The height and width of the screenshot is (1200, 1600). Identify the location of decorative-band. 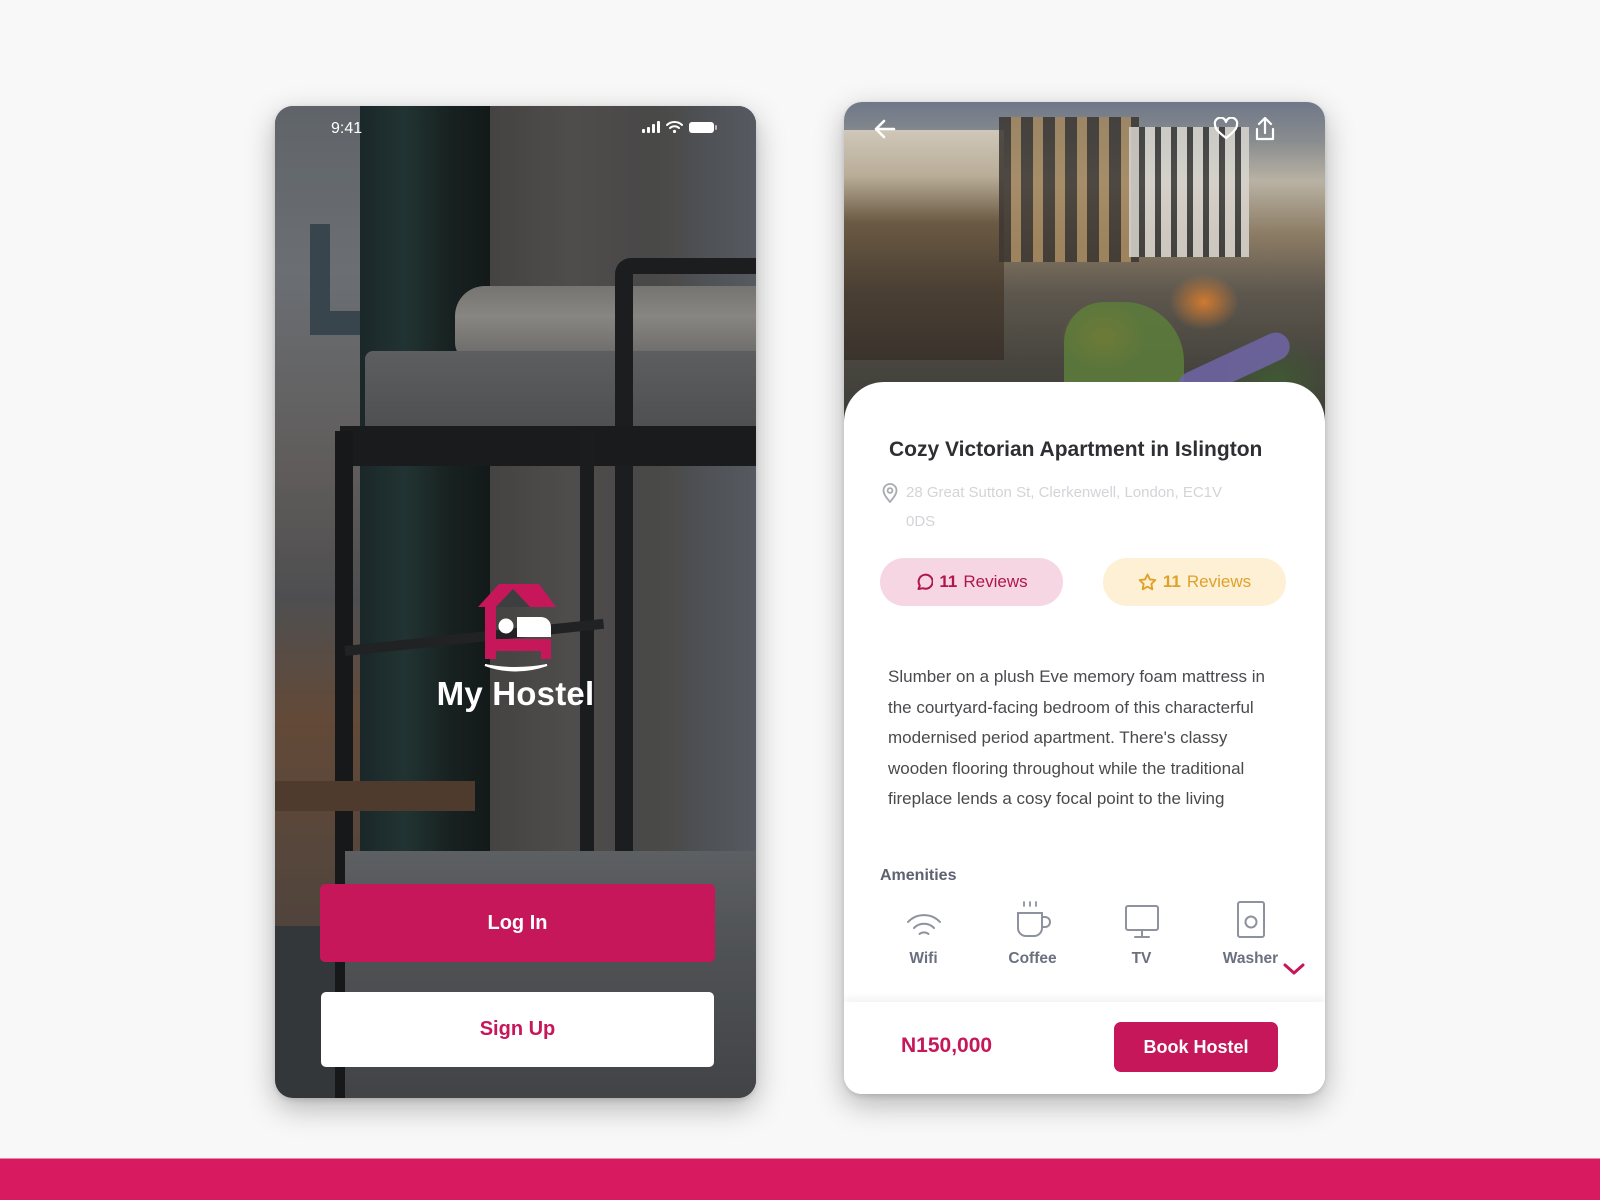
(800, 1179).